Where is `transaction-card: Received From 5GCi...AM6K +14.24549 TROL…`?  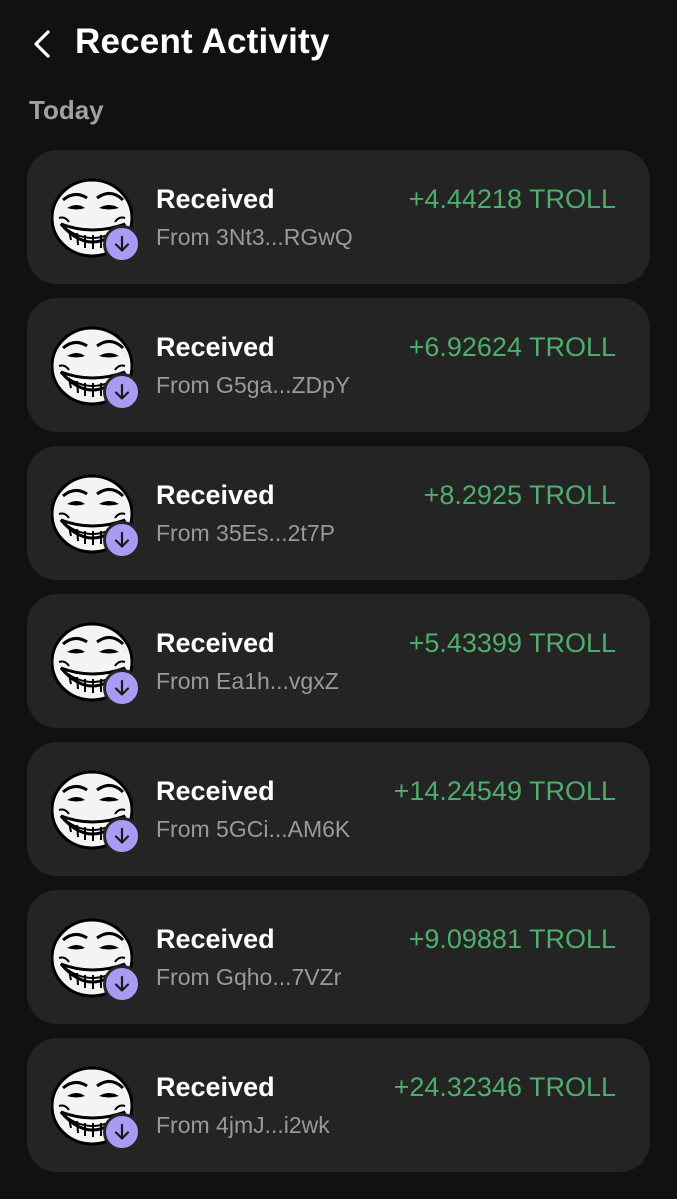
transaction-card: Received From 5GCi...AM6K +14.24549 TROL… is located at coordinates (338, 809).